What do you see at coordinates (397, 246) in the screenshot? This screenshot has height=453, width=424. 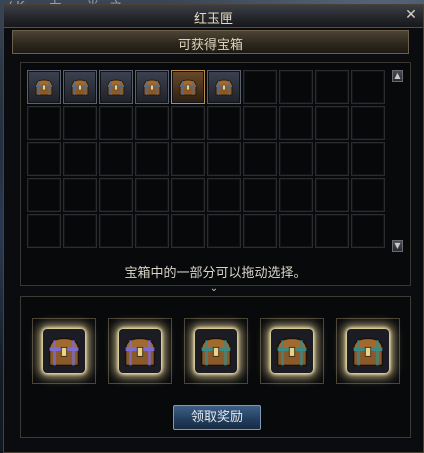 I see `scroll-down-button: ▼` at bounding box center [397, 246].